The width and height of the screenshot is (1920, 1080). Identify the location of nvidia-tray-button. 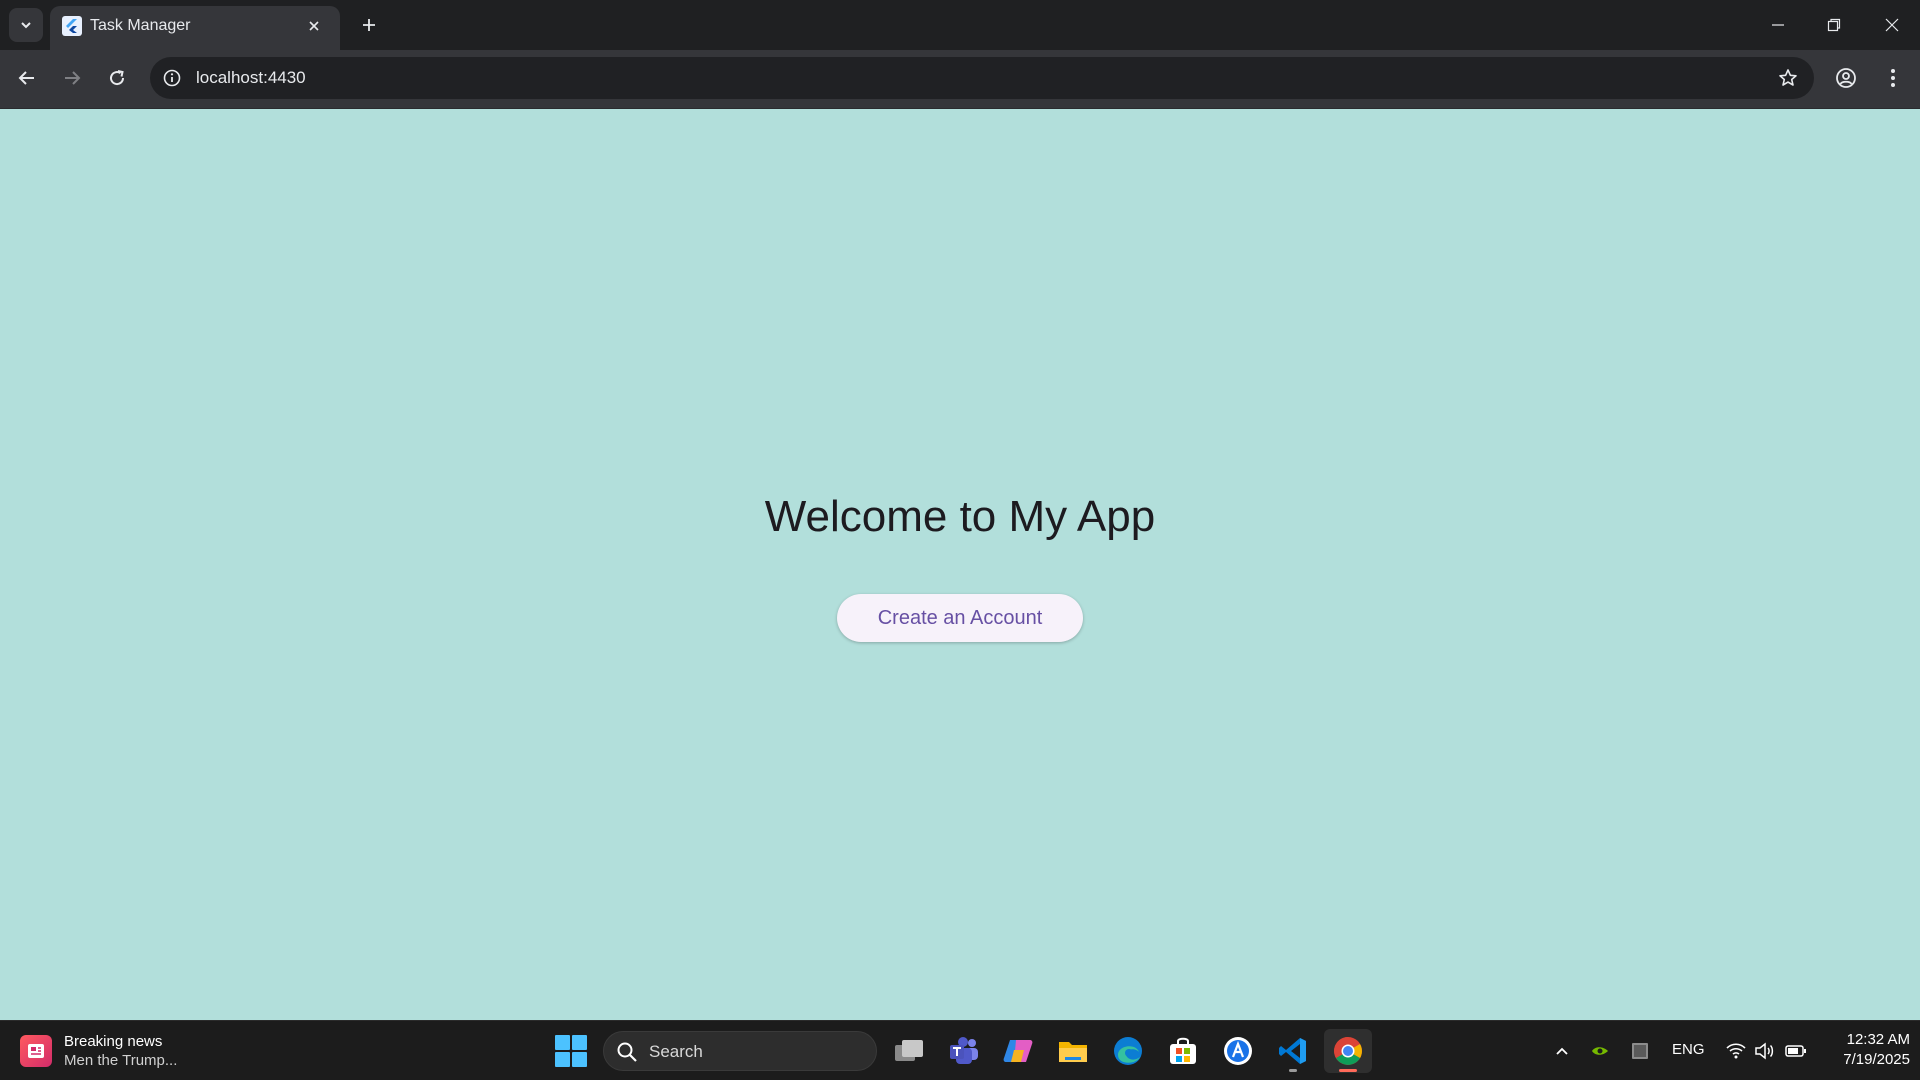
(1600, 1051).